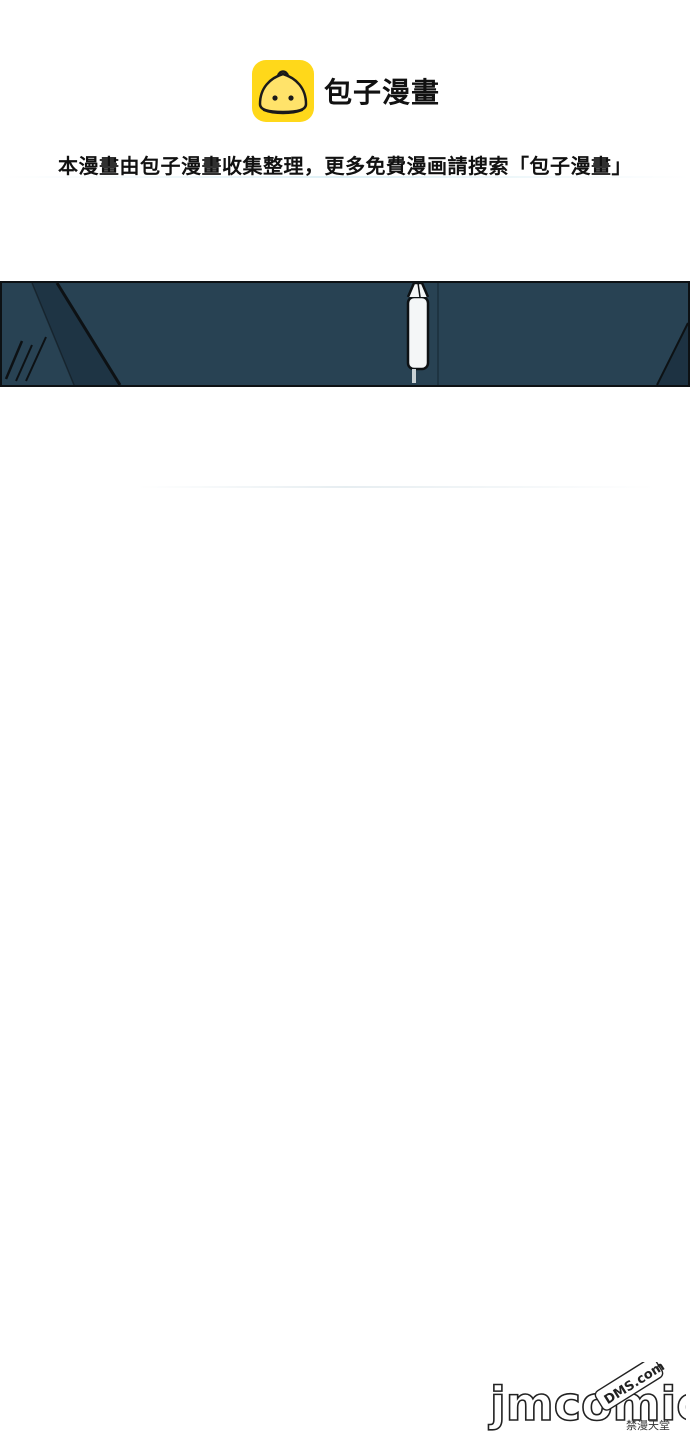 The width and height of the screenshot is (690, 1438). I want to click on brand-header: 包子漫畫, so click(346, 91).